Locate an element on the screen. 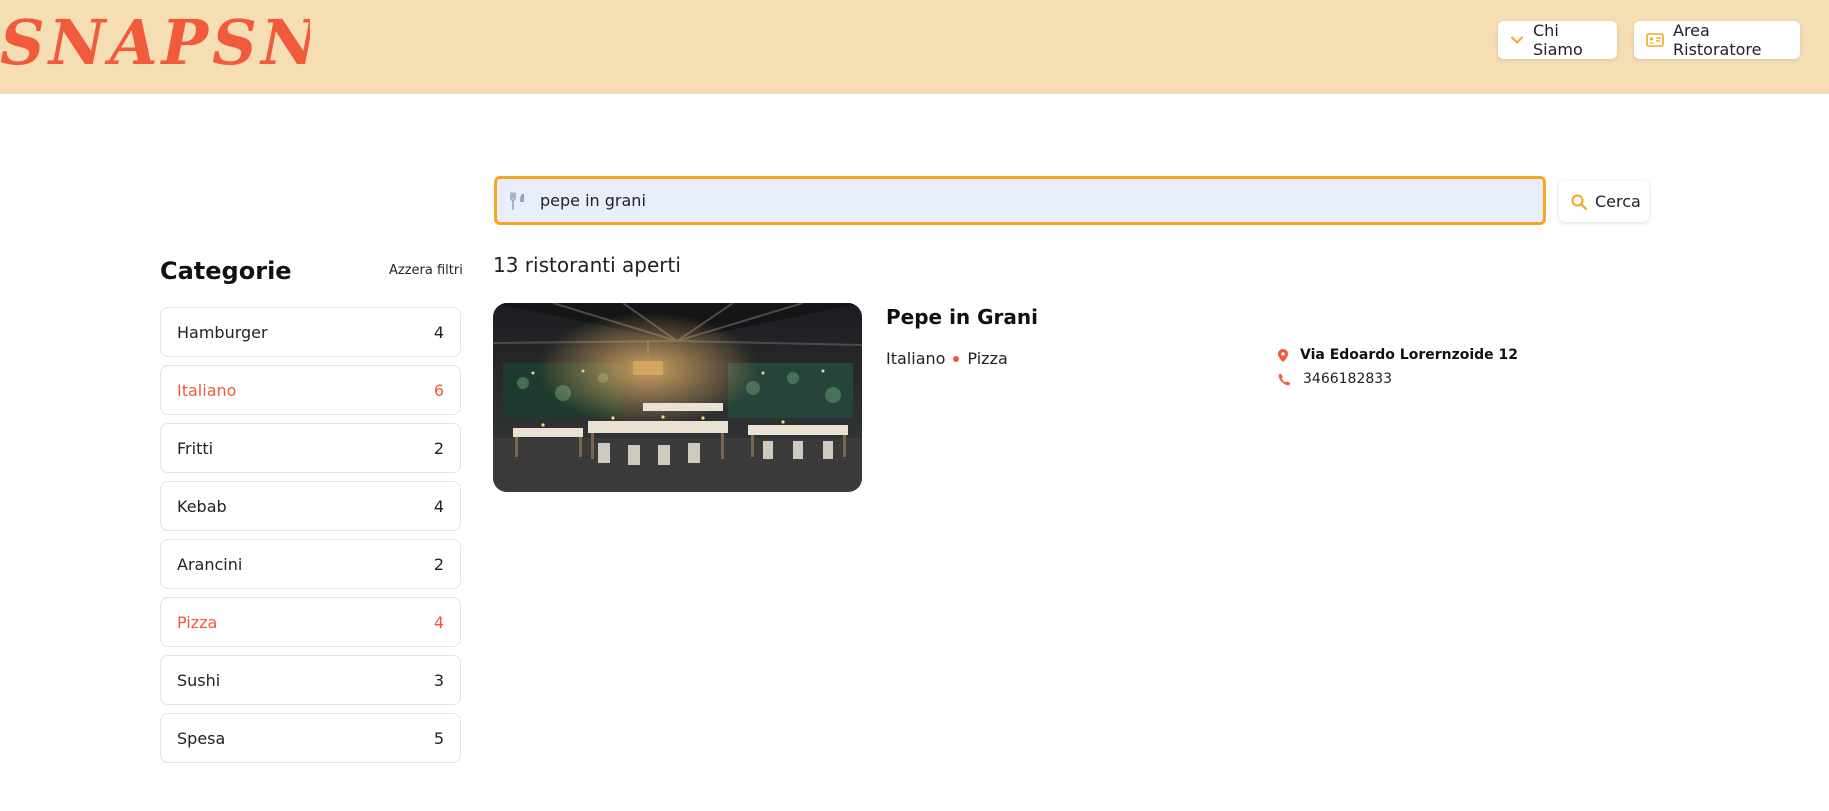  svg-text: SNAPSNACK is located at coordinates (155, 42).